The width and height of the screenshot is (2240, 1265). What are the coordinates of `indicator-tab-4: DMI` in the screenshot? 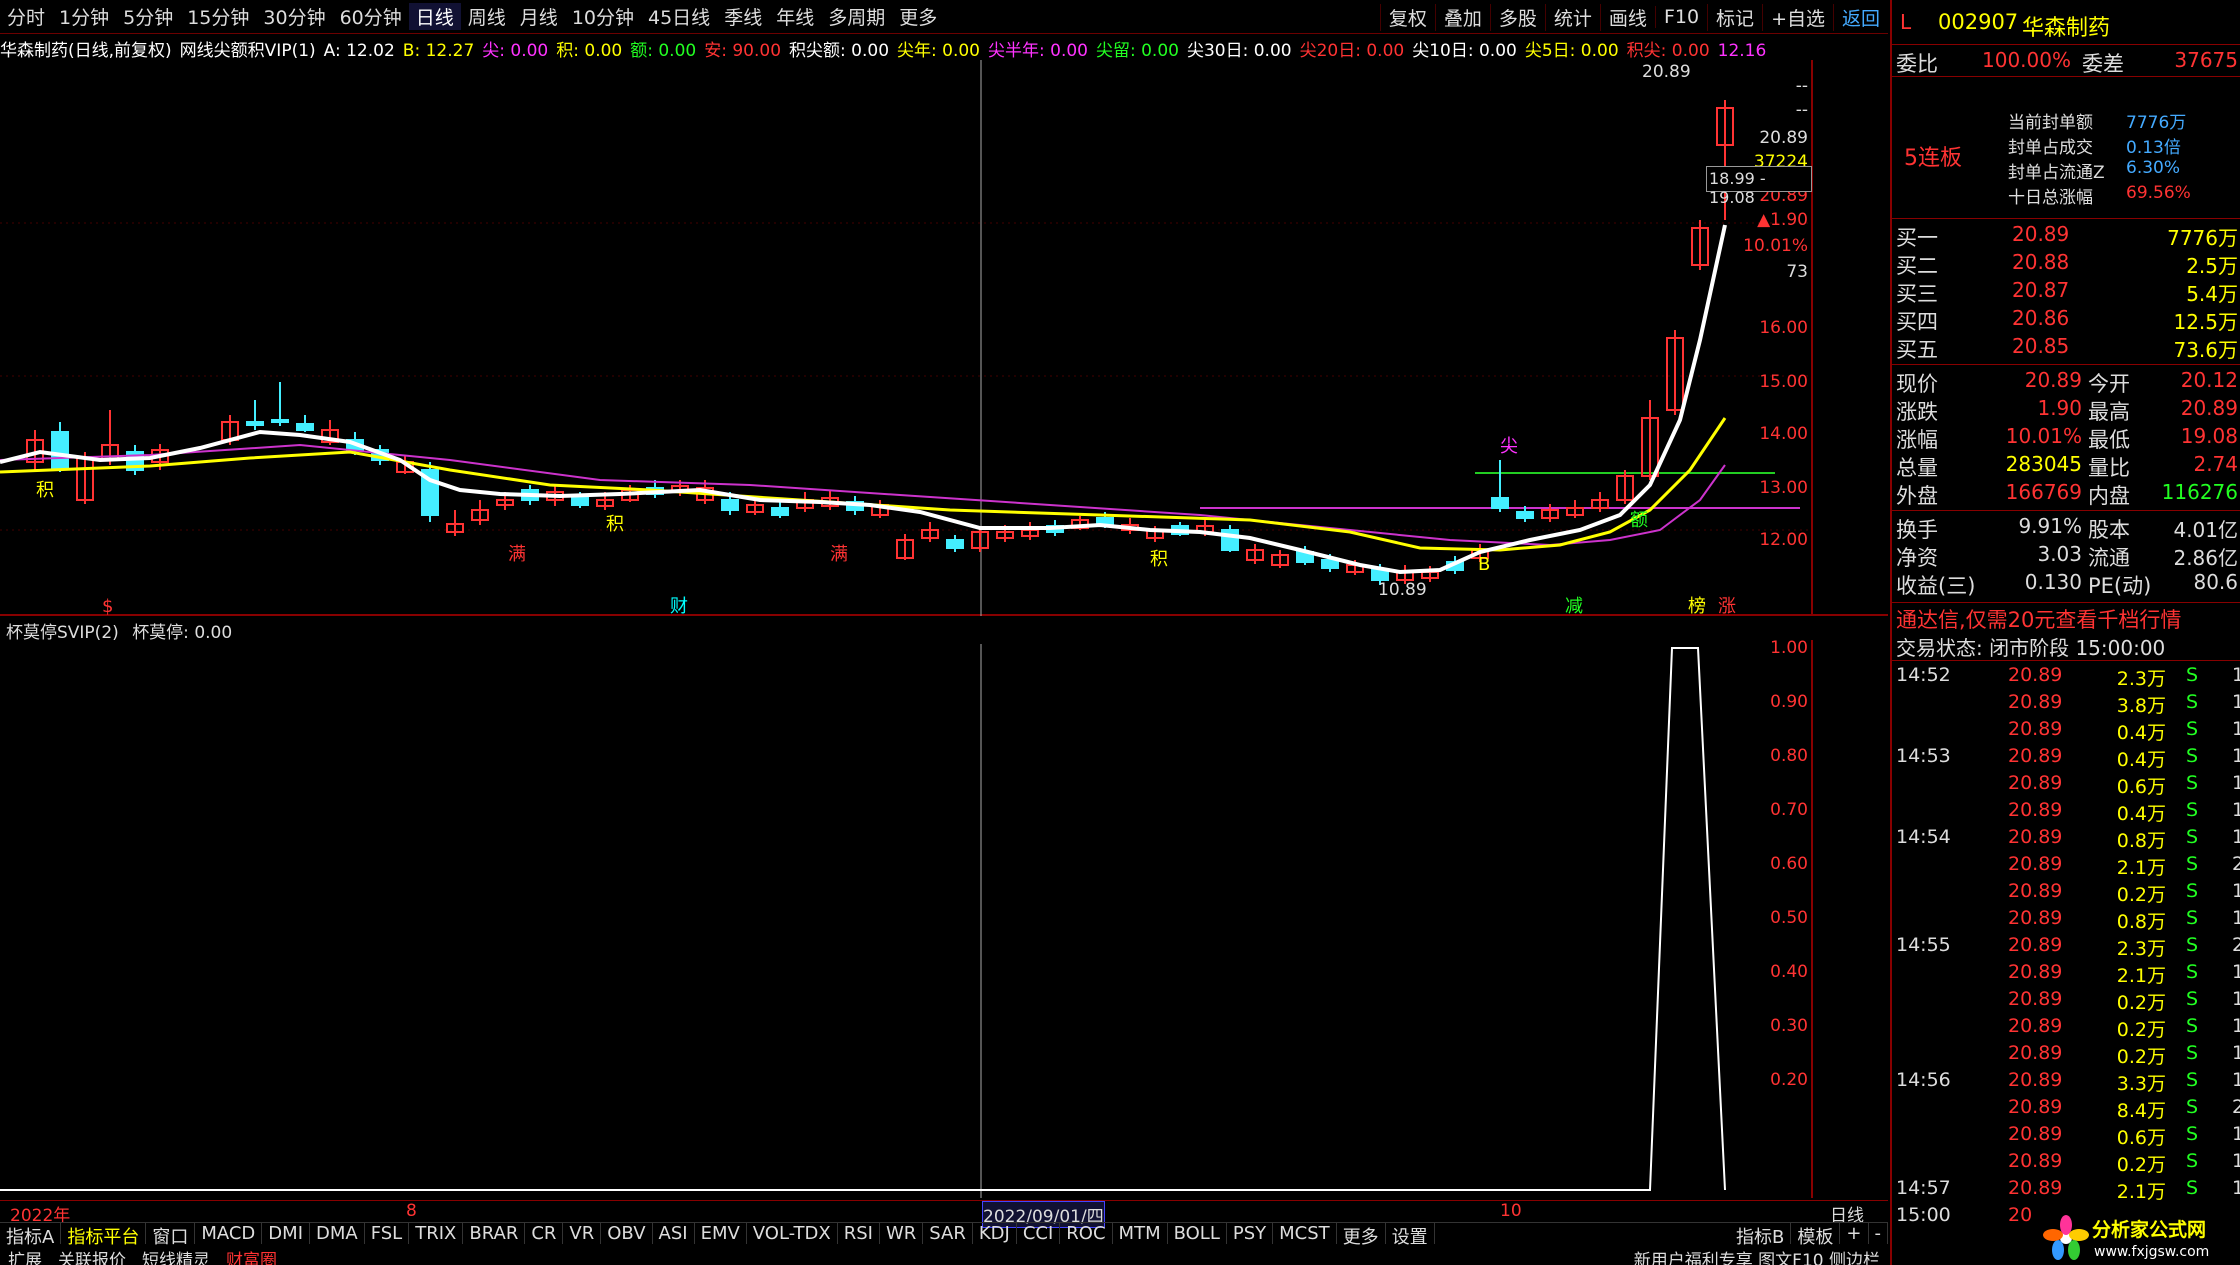 It's located at (286, 1233).